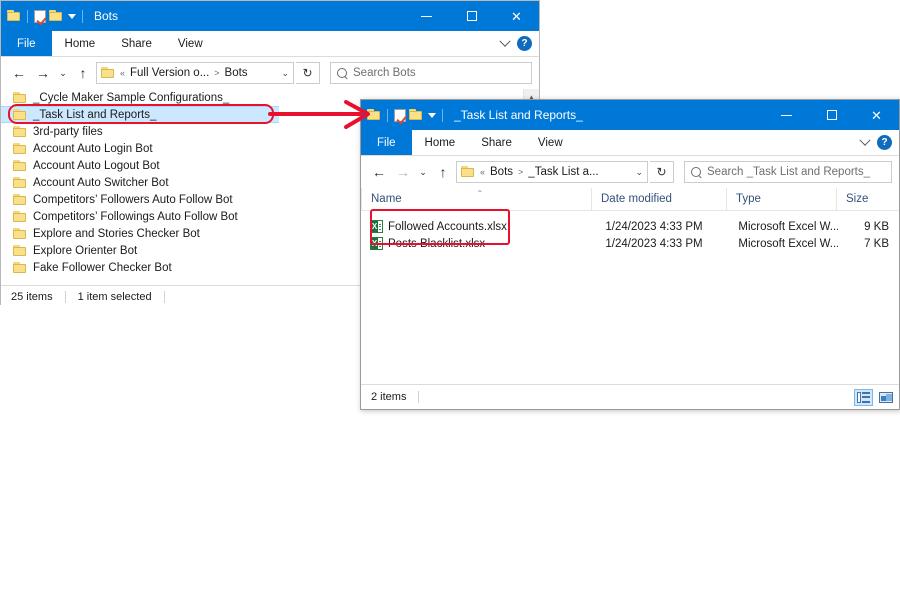 The height and width of the screenshot is (600, 900). I want to click on address-bar: « Full Version o... > Bots ⌄, so click(195, 73).